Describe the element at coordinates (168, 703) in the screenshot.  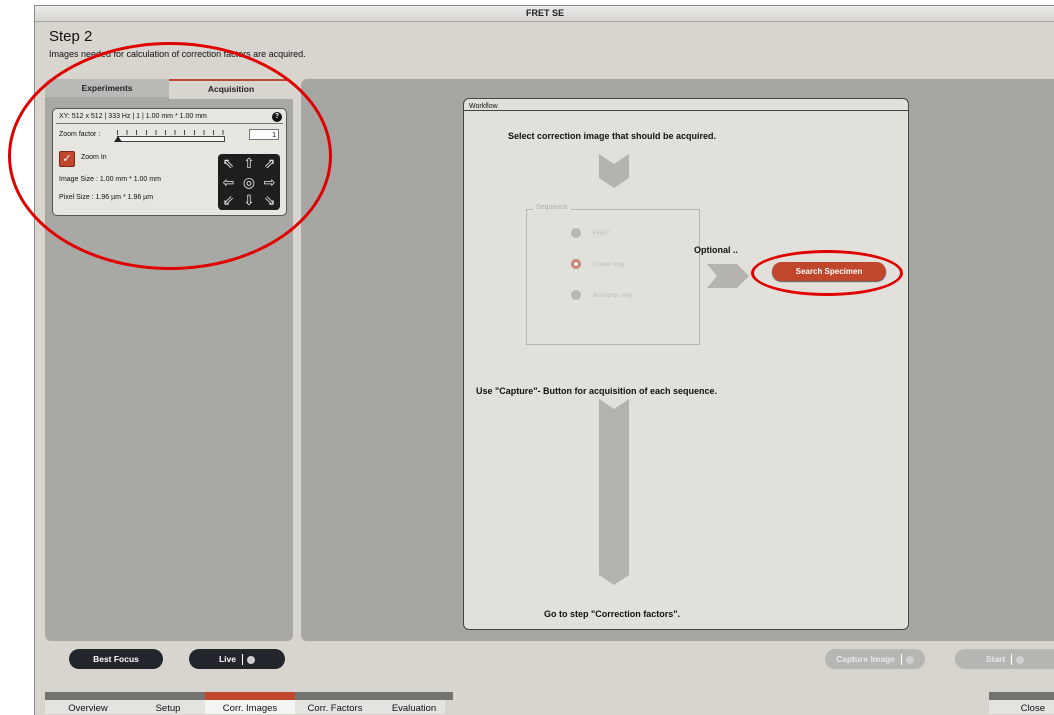
I see `nav-tab-setup: Setup` at that location.